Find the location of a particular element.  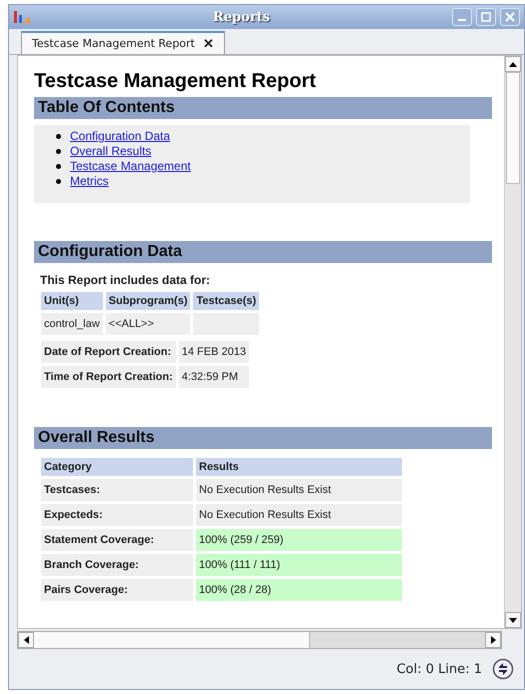

scroll-left-icon is located at coordinates (26, 640).